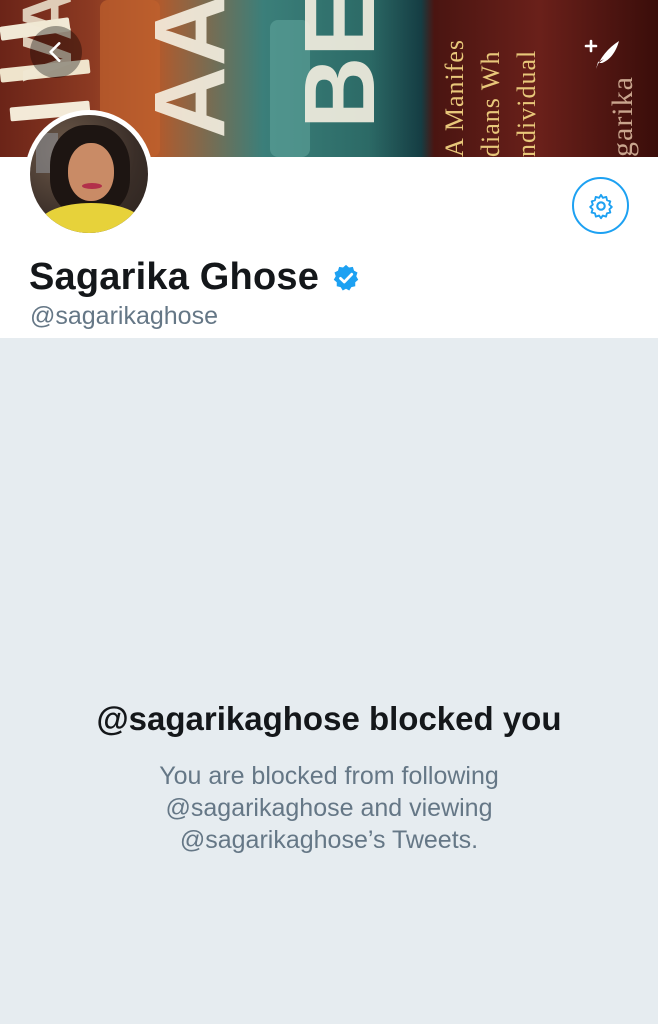 The width and height of the screenshot is (658, 1024). Describe the element at coordinates (454, 97) in the screenshot. I see `banner-book-text: A Manifes` at that location.